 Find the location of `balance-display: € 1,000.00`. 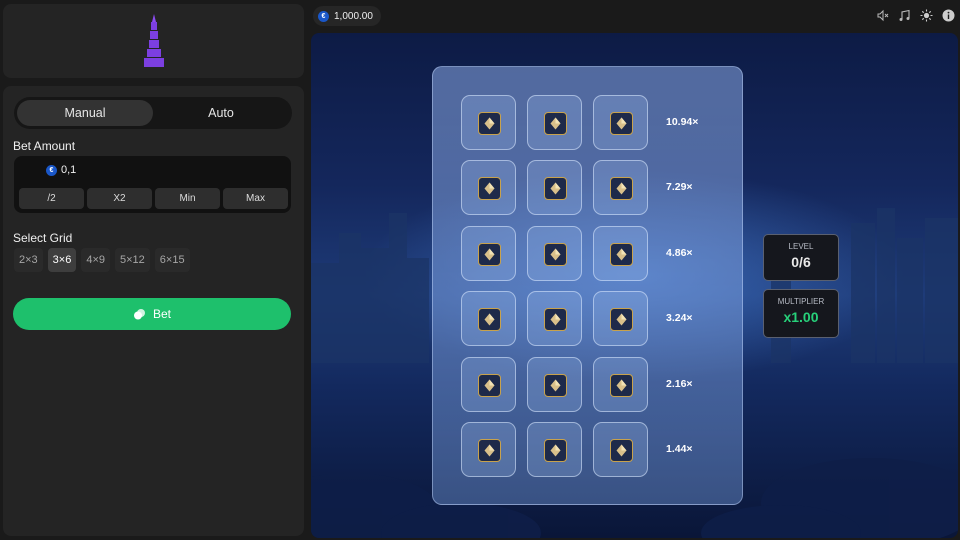

balance-display: € 1,000.00 is located at coordinates (347, 16).